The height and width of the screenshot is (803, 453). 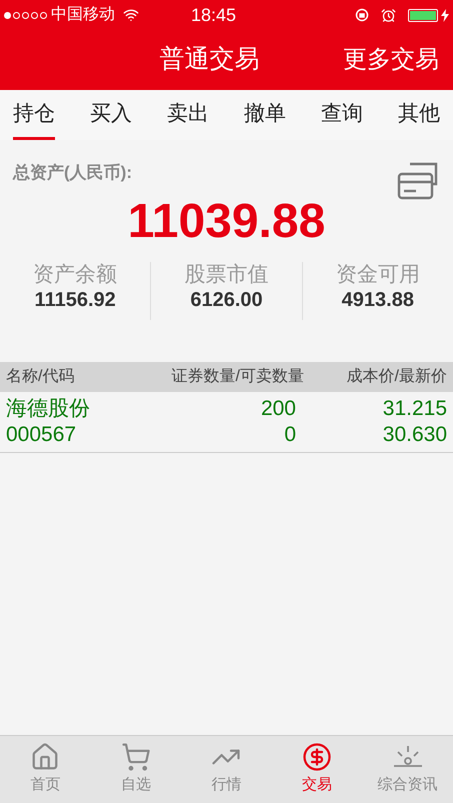 I want to click on nav-tab: 首页, so click(x=45, y=769).